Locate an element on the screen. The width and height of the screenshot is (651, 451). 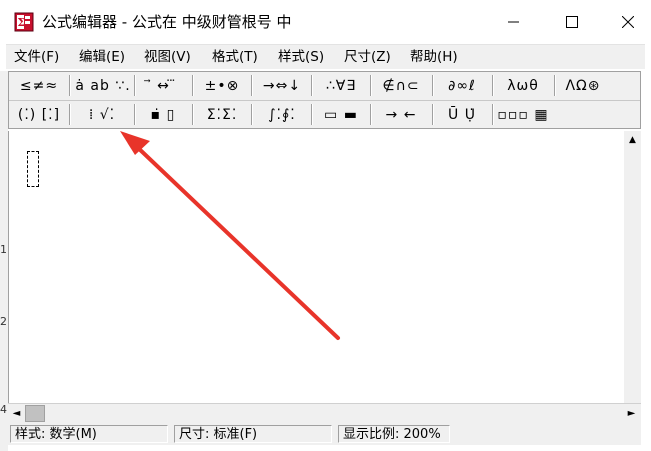
maximize-button is located at coordinates (572, 22).